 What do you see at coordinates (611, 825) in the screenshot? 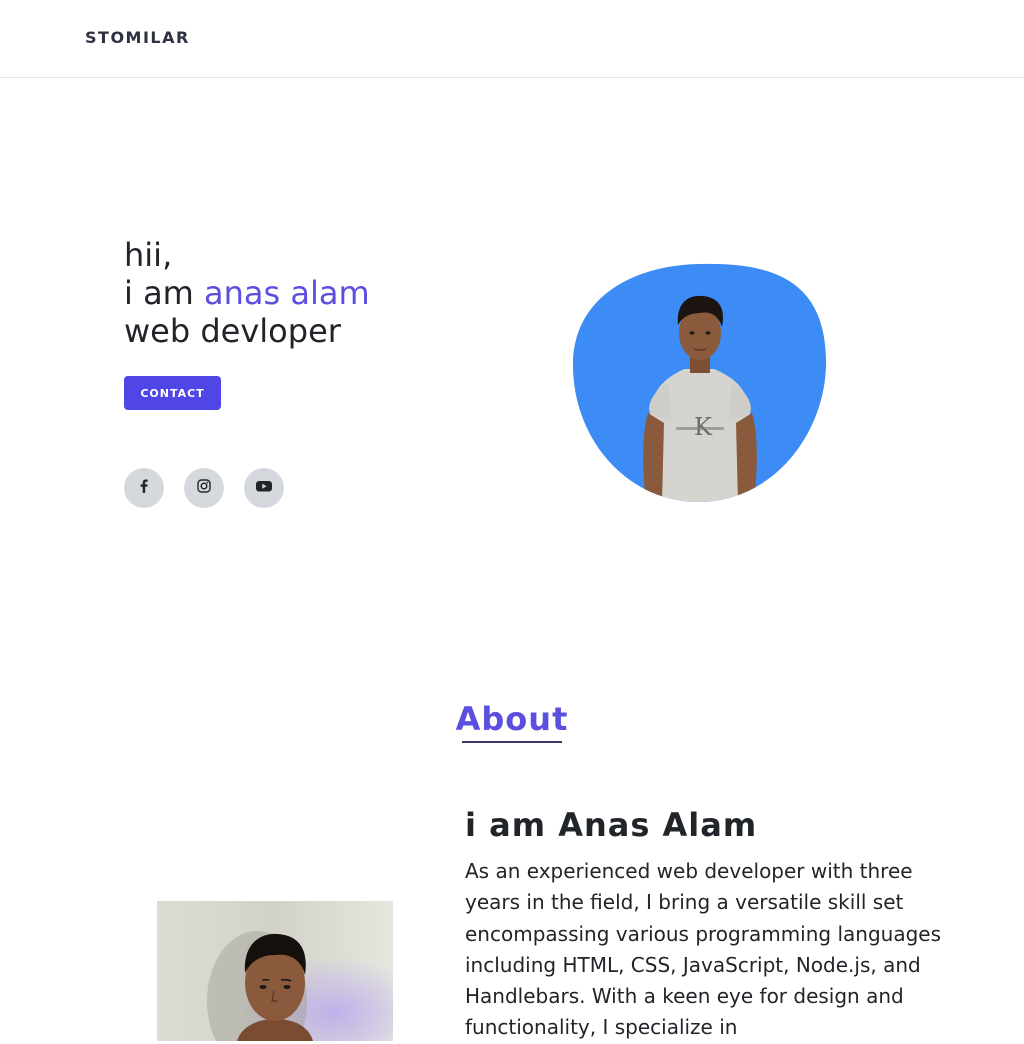
I see `about-heading: i am Anas Alam` at bounding box center [611, 825].